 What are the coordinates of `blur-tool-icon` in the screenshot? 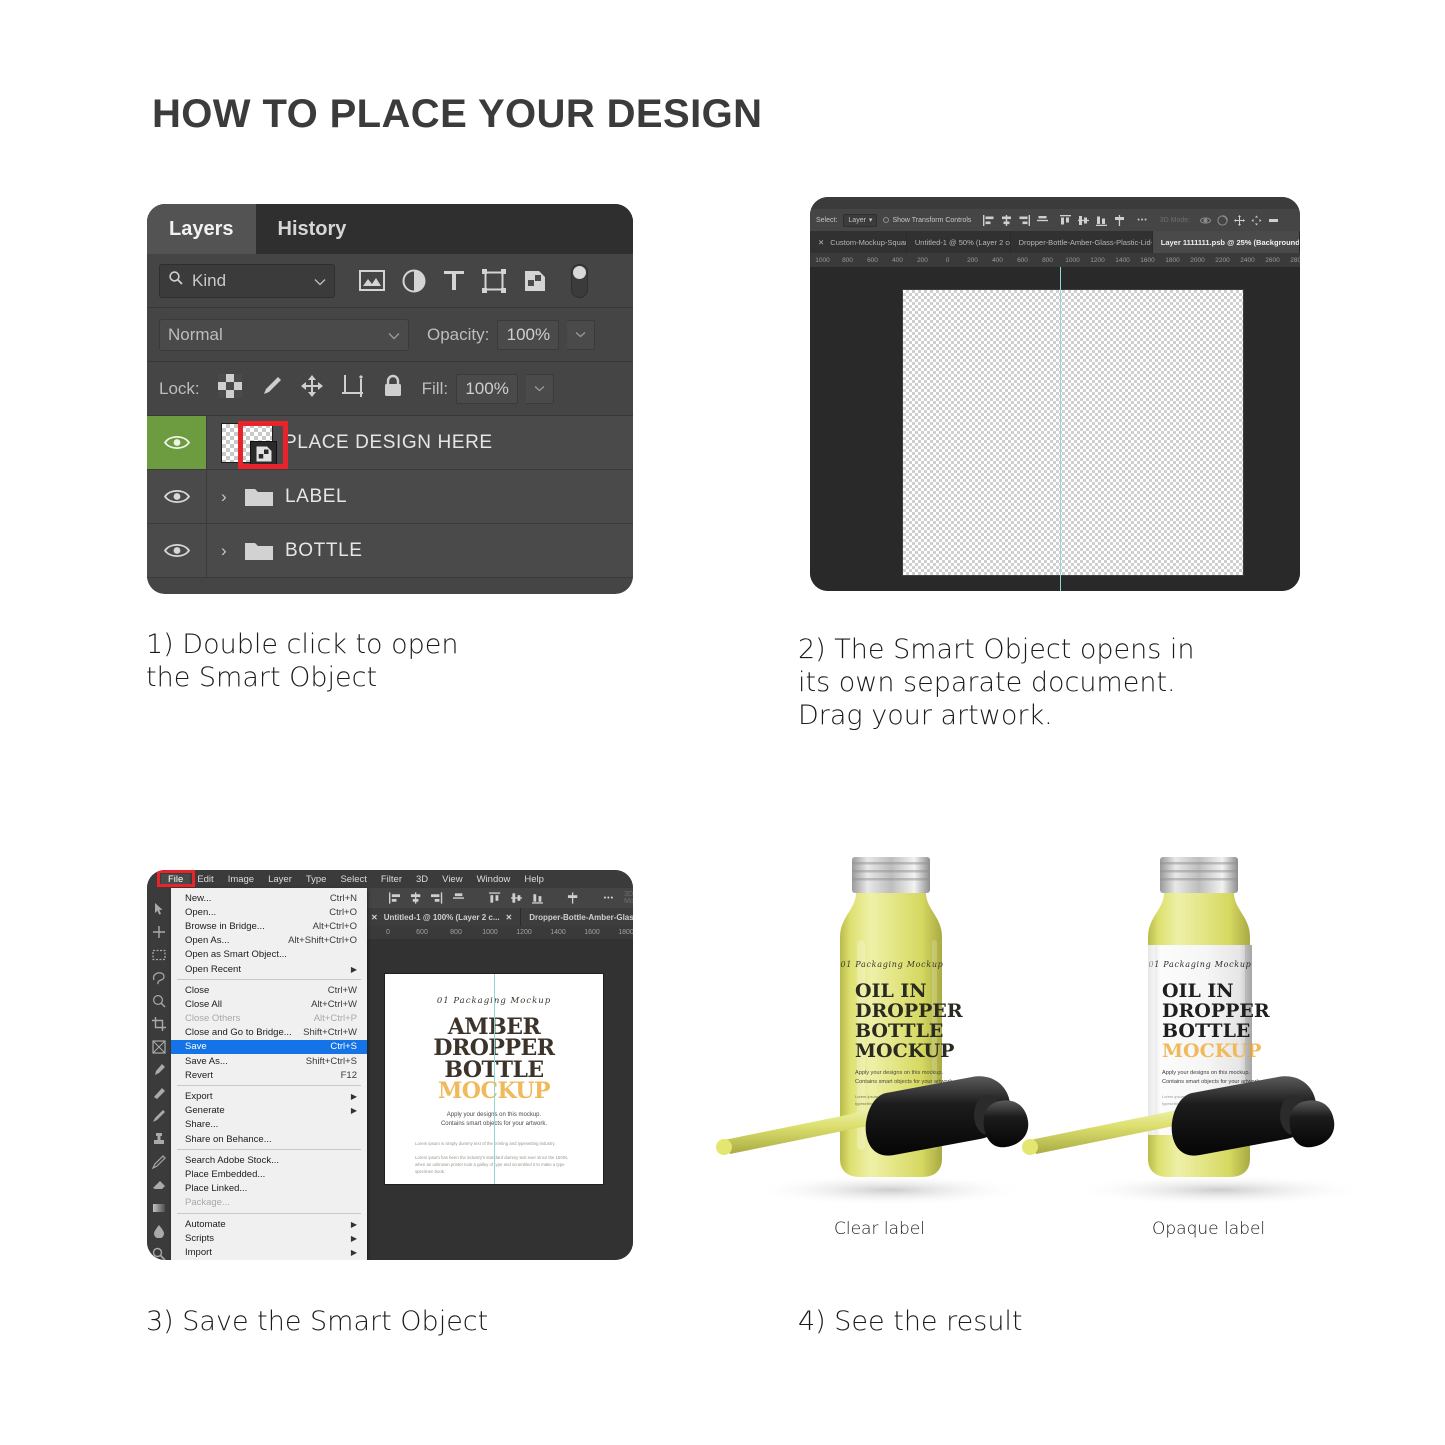 It's located at (159, 1231).